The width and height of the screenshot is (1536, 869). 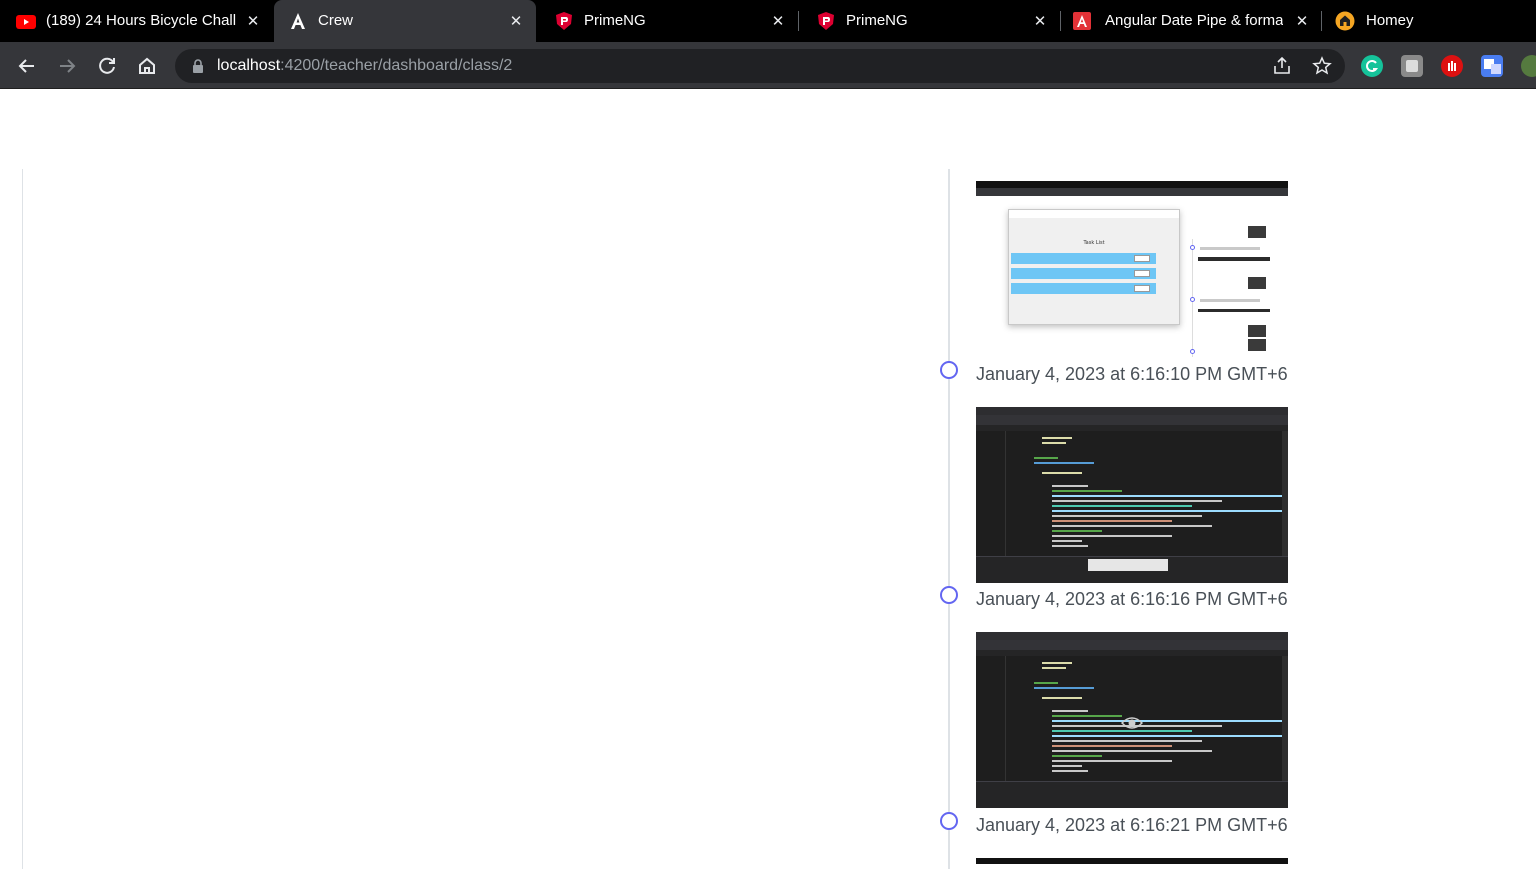 I want to click on lock-icon, so click(x=198, y=66).